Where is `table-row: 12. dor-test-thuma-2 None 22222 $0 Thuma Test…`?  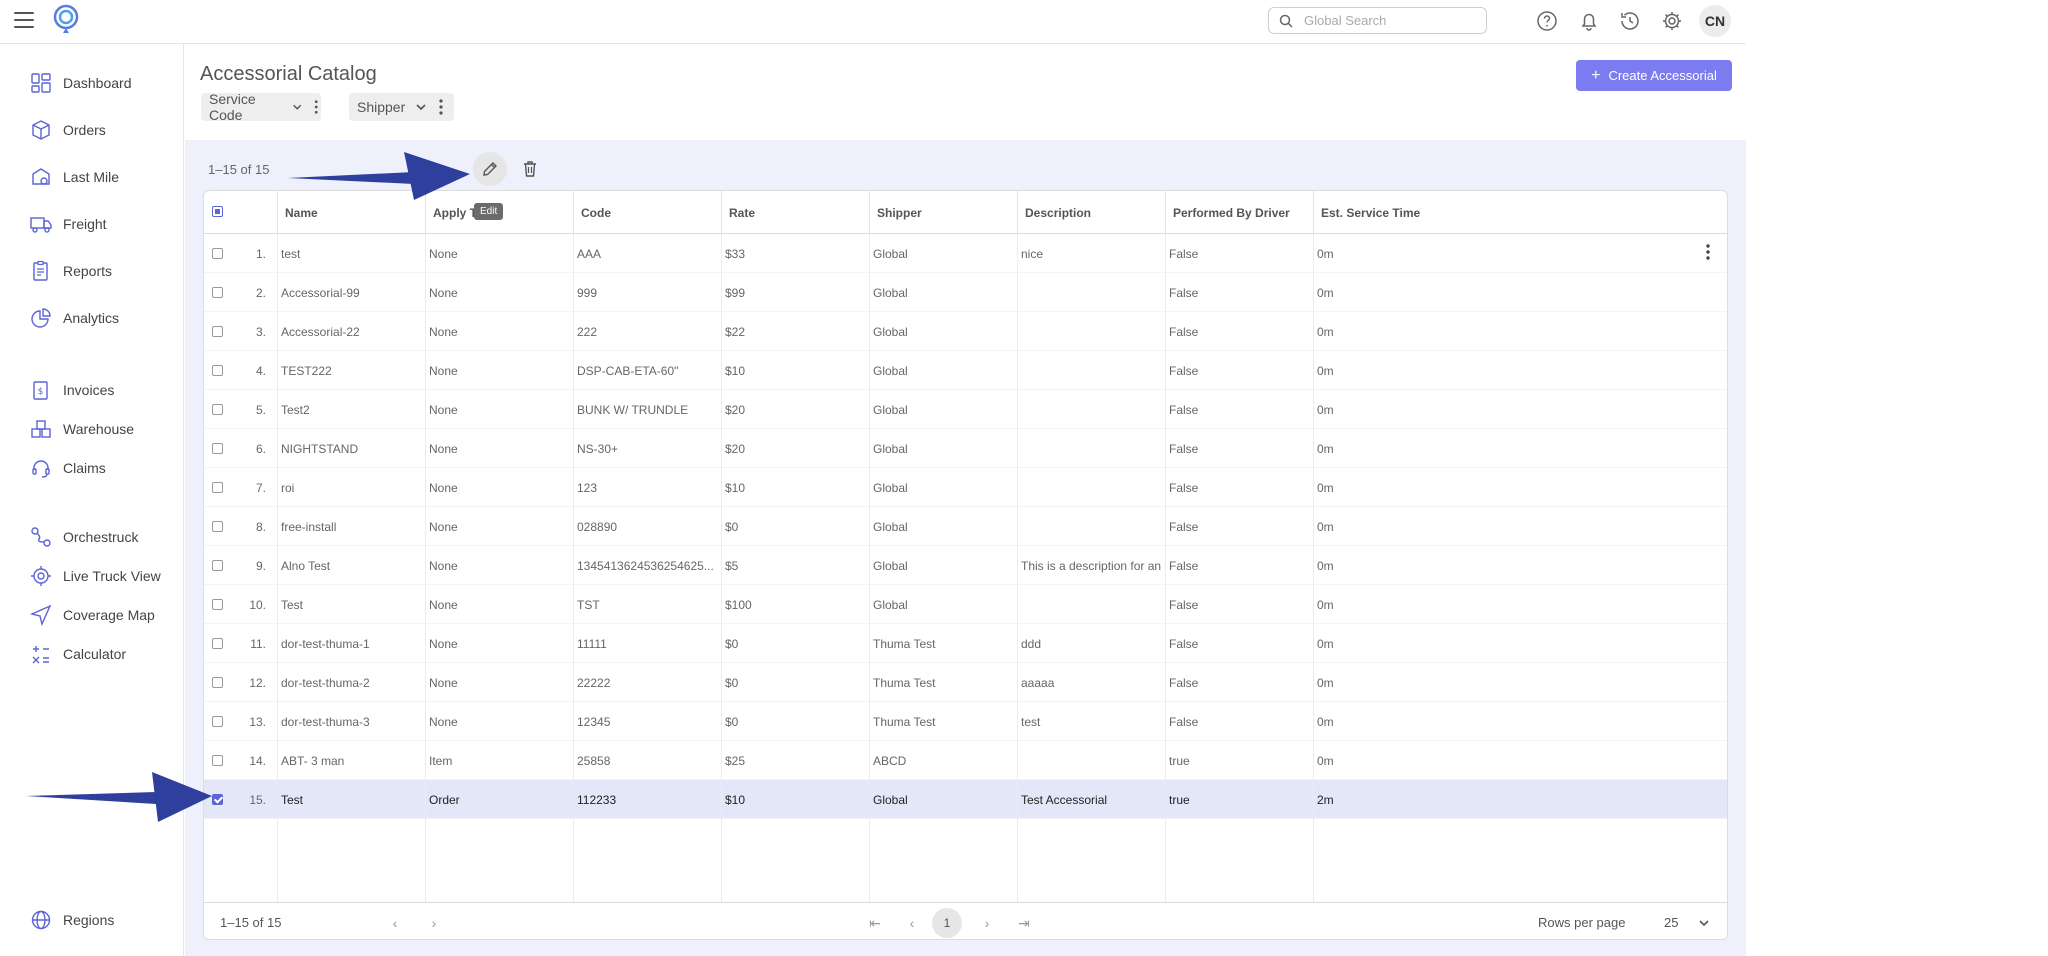
table-row: 12. dor-test-thuma-2 None 22222 $0 Thuma Test… is located at coordinates (965, 682).